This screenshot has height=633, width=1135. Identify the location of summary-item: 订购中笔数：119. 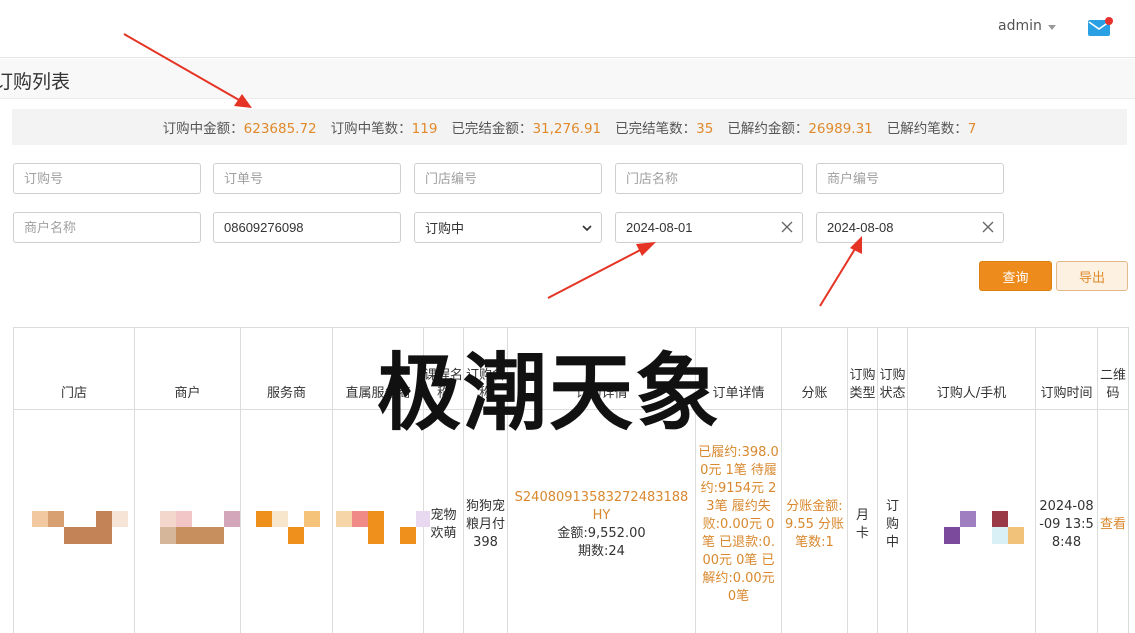
(384, 129).